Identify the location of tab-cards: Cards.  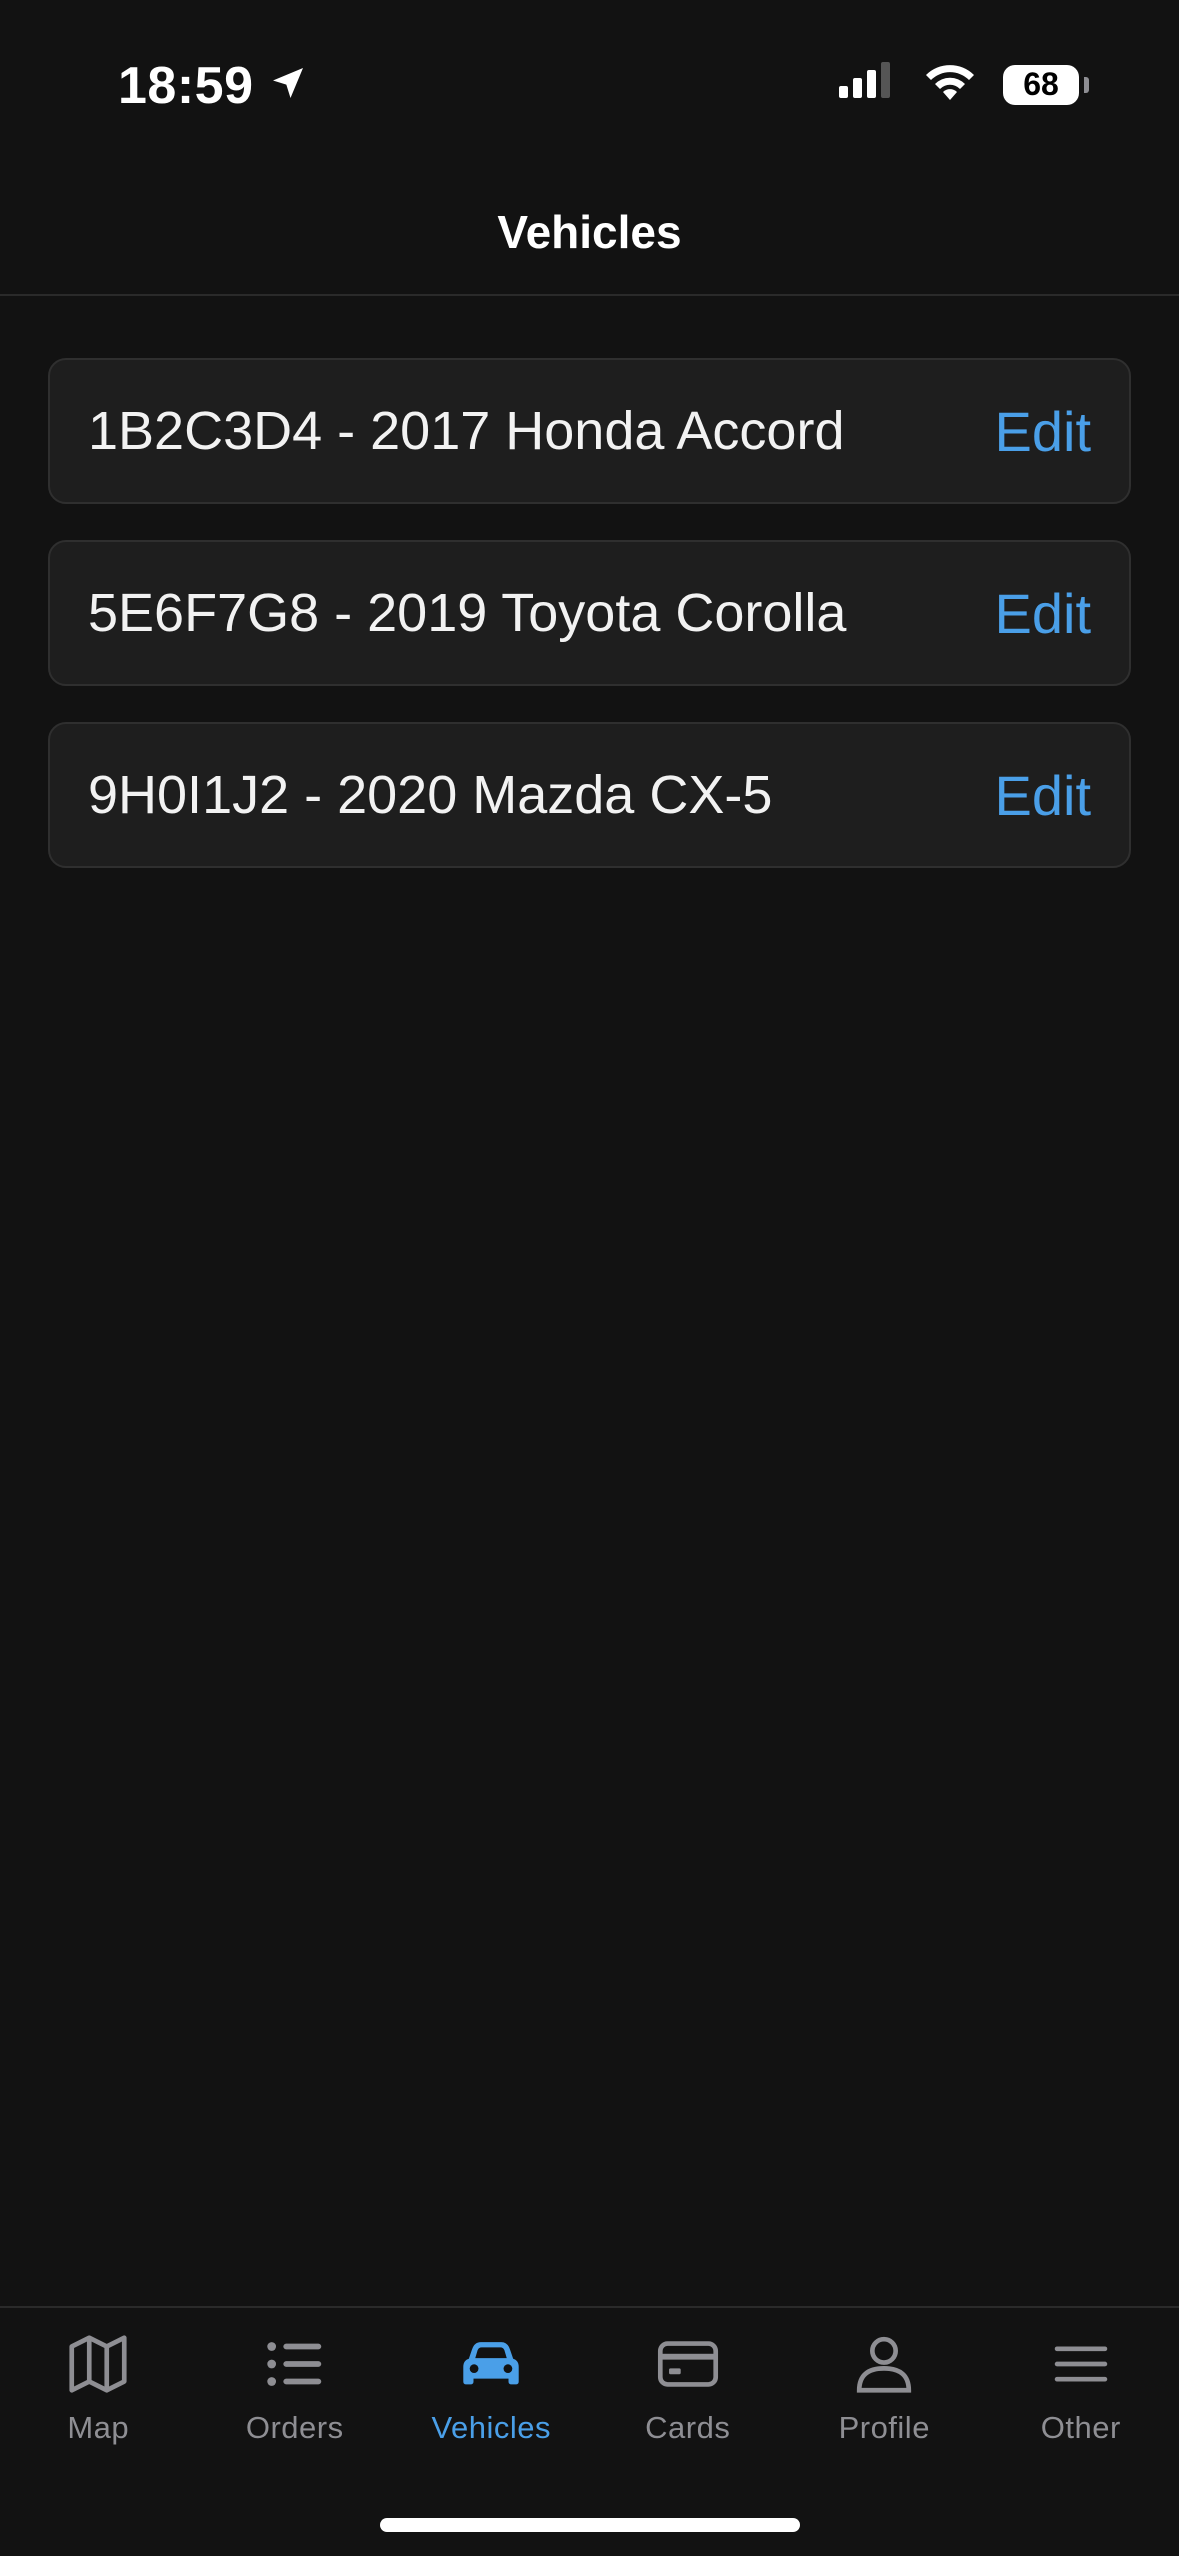
(688, 2403).